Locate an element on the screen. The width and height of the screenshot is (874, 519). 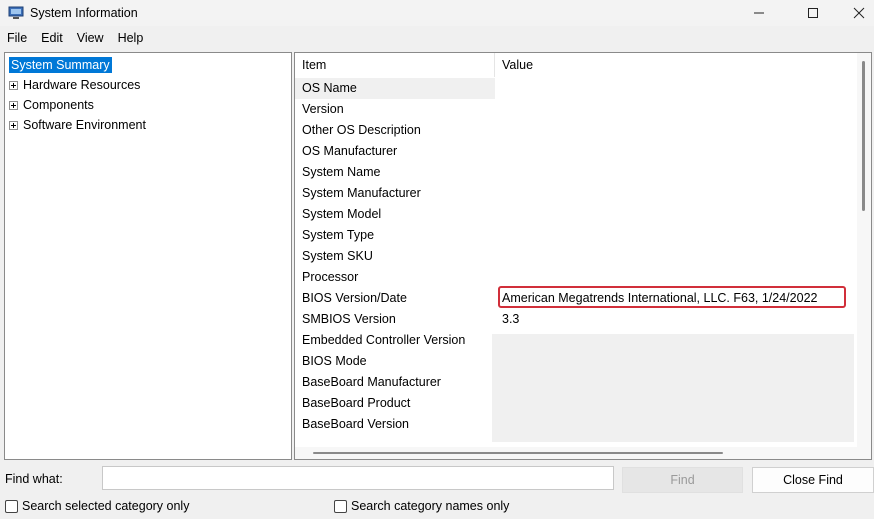
search-selected-category-checkbox is located at coordinates (11, 506).